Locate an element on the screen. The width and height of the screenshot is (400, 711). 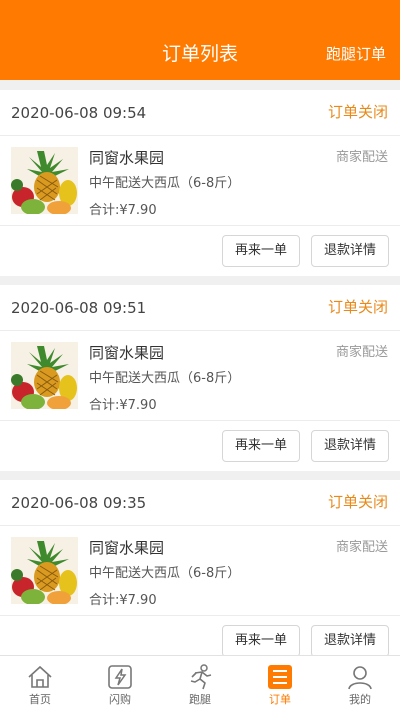
tab-label: 首页 is located at coordinates (40, 699).